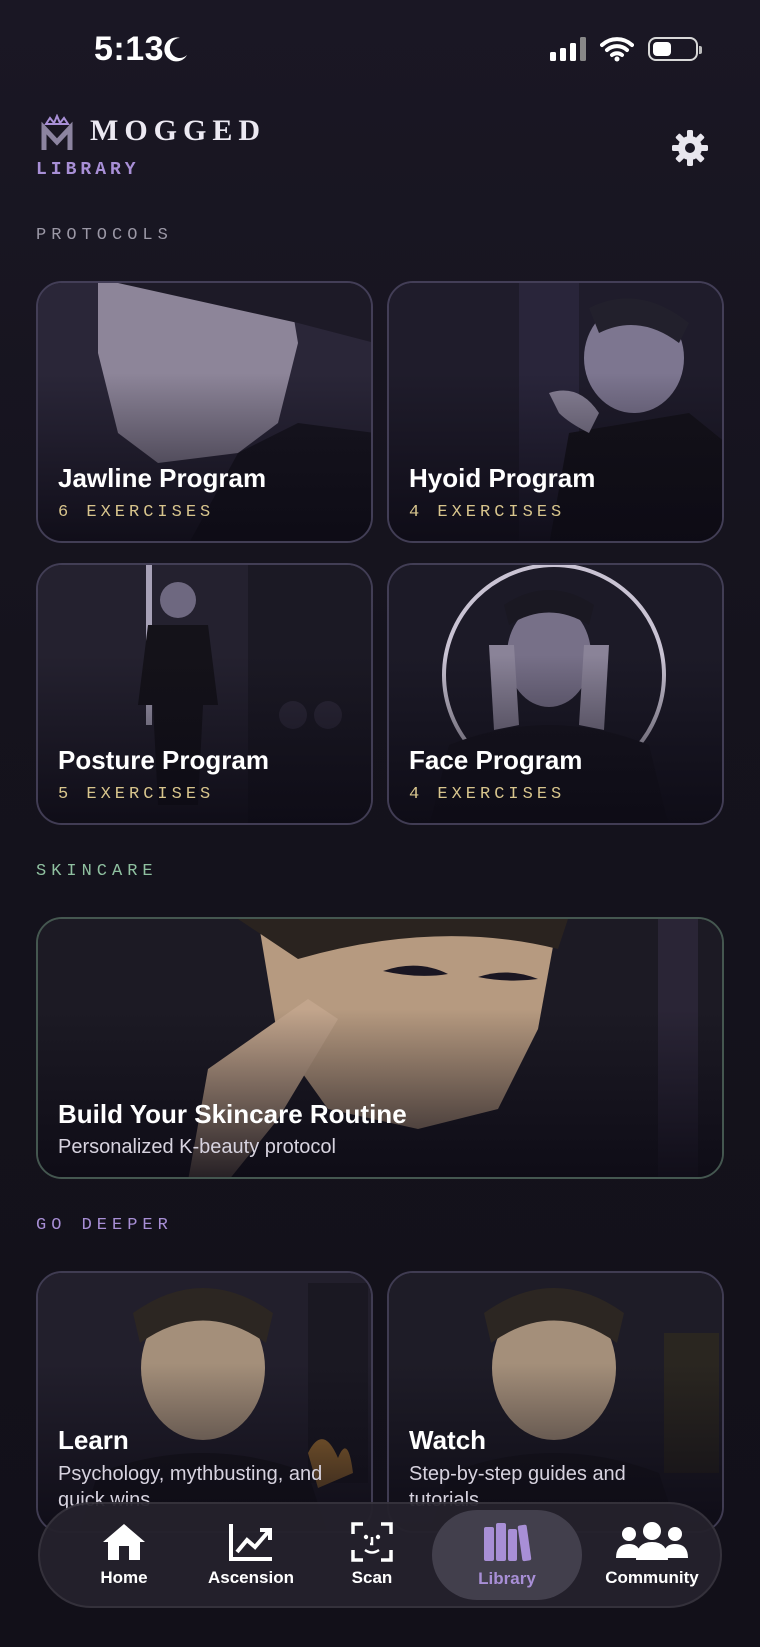 This screenshot has width=760, height=1647. What do you see at coordinates (178, 130) in the screenshot?
I see `brand-logo-text: MOGGED` at bounding box center [178, 130].